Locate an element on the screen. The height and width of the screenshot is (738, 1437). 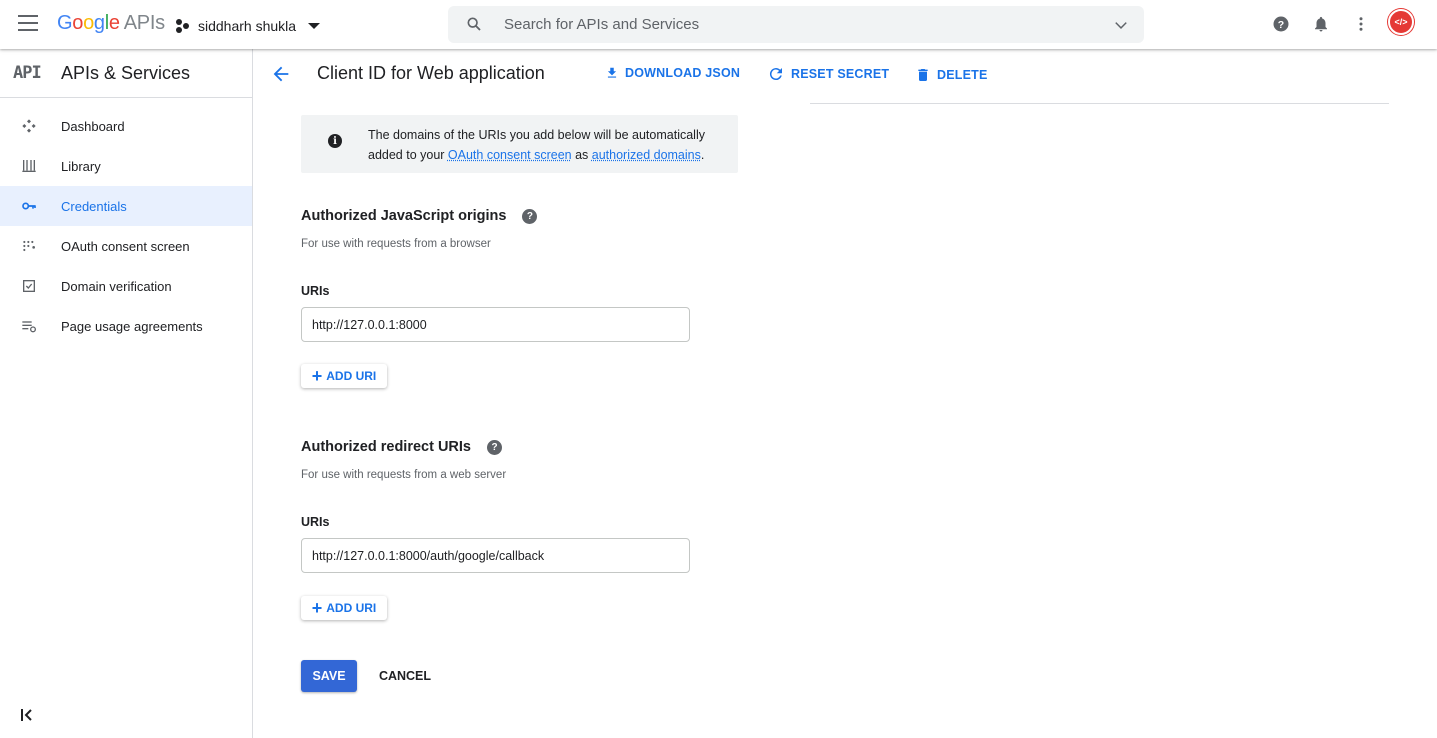
notifications-bell-icon is located at coordinates (1321, 24).